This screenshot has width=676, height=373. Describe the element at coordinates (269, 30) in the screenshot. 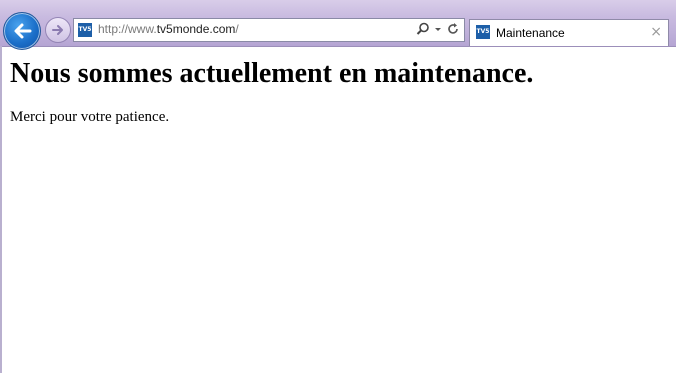

I see `address-bar: TV5 http://www.tv5monde.com/` at that location.